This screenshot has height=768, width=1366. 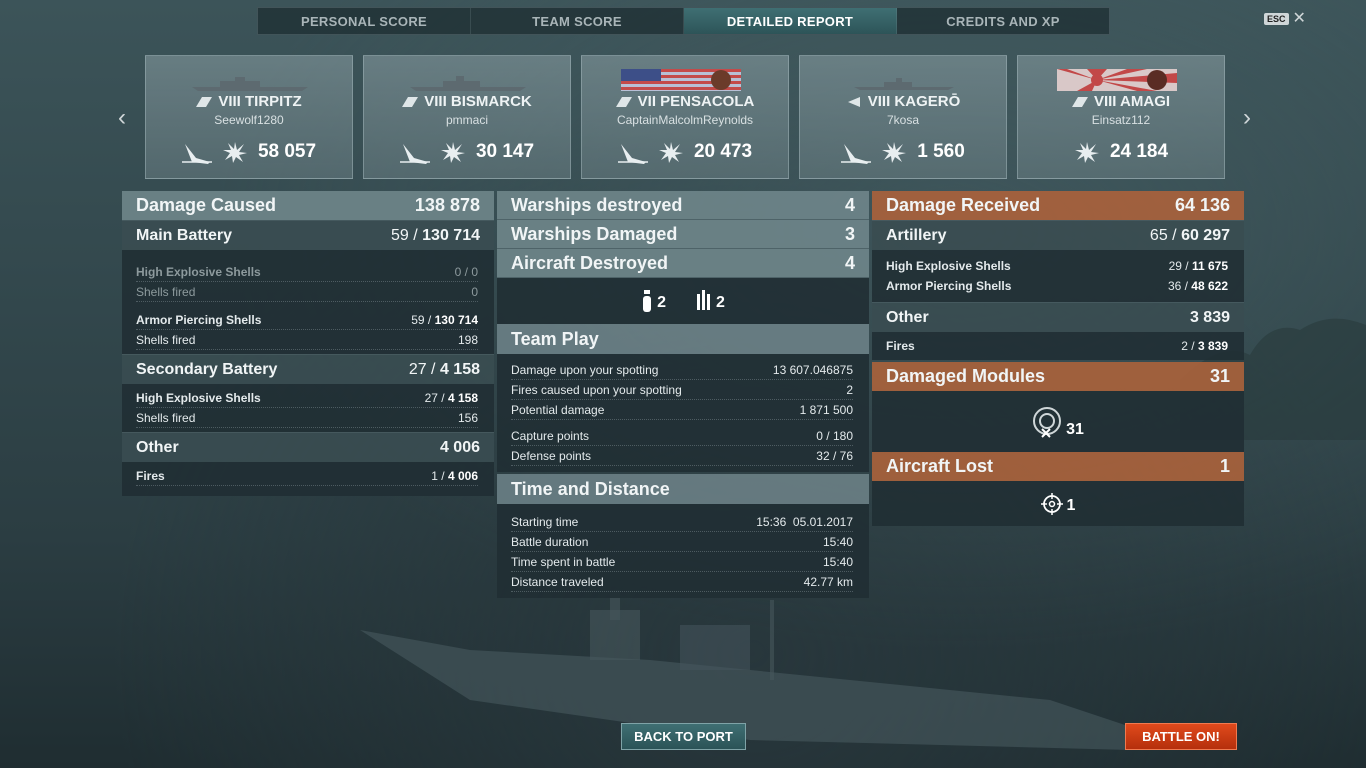 What do you see at coordinates (1181, 736) in the screenshot?
I see `battle-on-button: BATTLE ON!` at bounding box center [1181, 736].